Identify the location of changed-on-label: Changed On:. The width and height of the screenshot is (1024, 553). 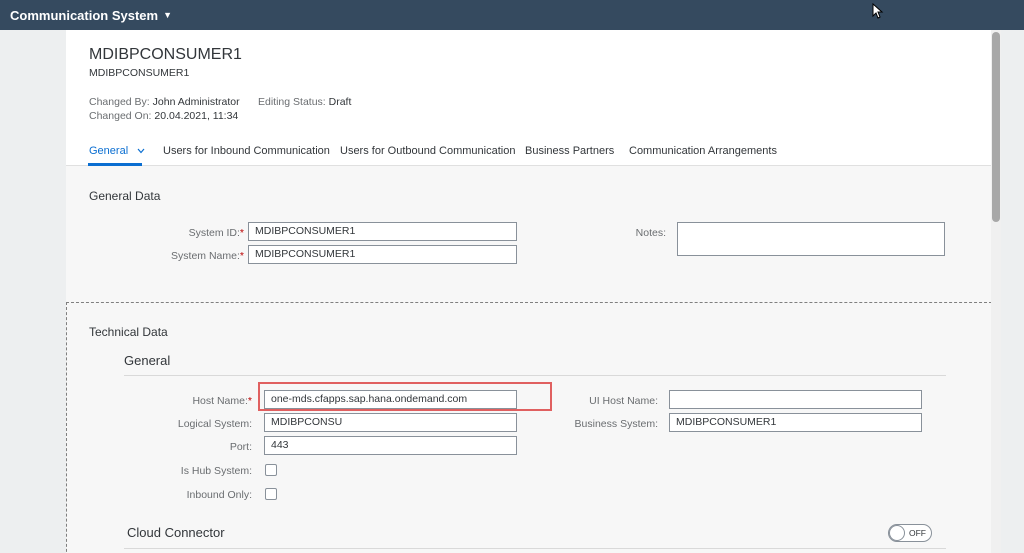
(120, 116).